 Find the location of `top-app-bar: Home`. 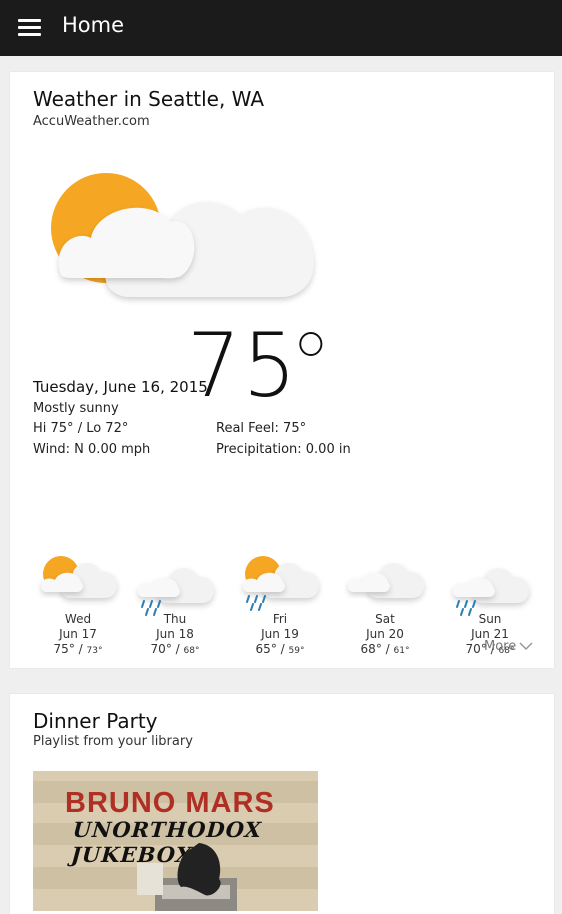

top-app-bar: Home is located at coordinates (281, 28).